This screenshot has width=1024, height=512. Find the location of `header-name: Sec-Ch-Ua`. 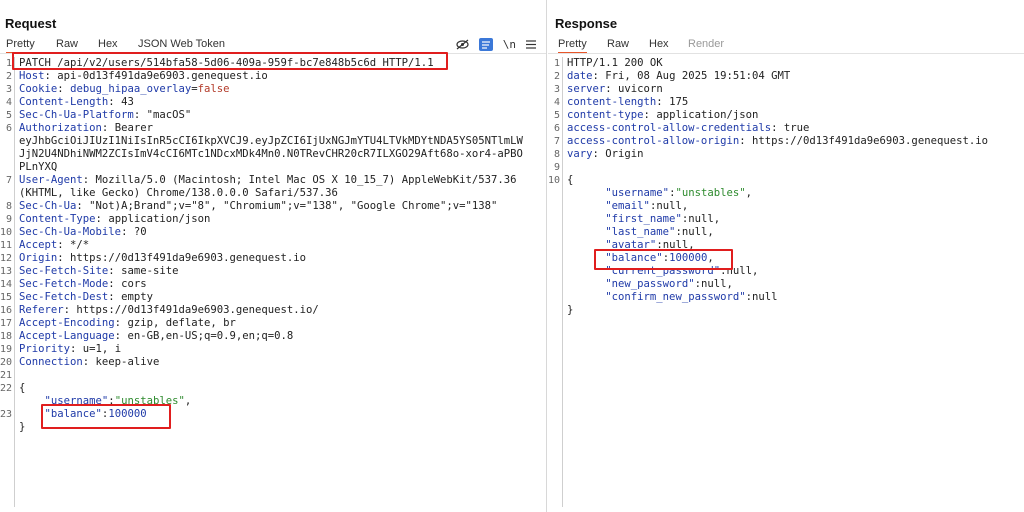

header-name: Sec-Ch-Ua is located at coordinates (48, 206).